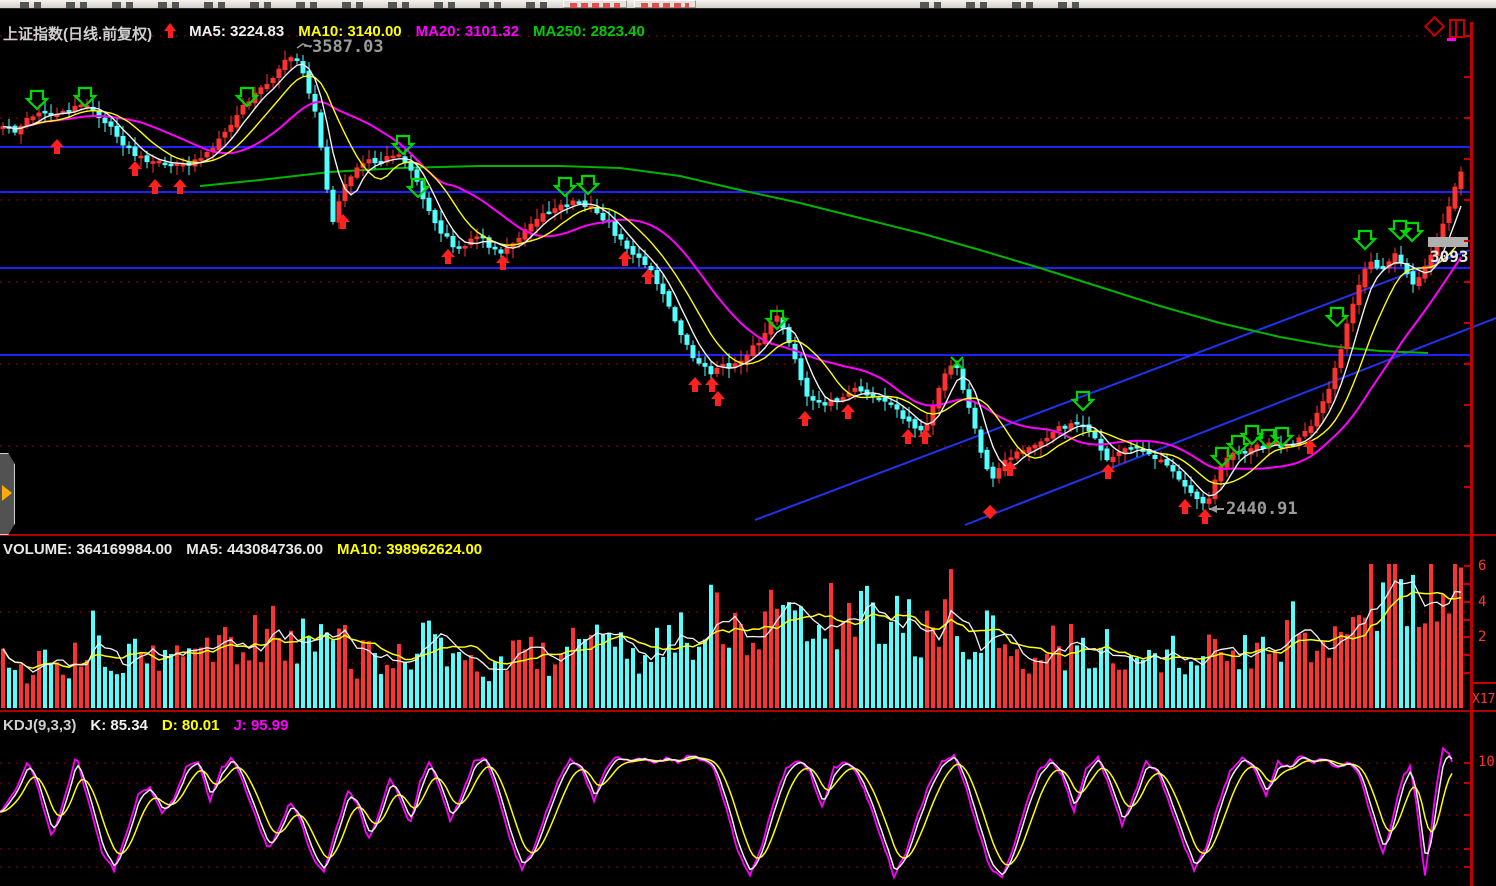 Image resolution: width=1496 pixels, height=886 pixels. Describe the element at coordinates (925, 436) in the screenshot. I see `buy-signal-arrow` at that location.